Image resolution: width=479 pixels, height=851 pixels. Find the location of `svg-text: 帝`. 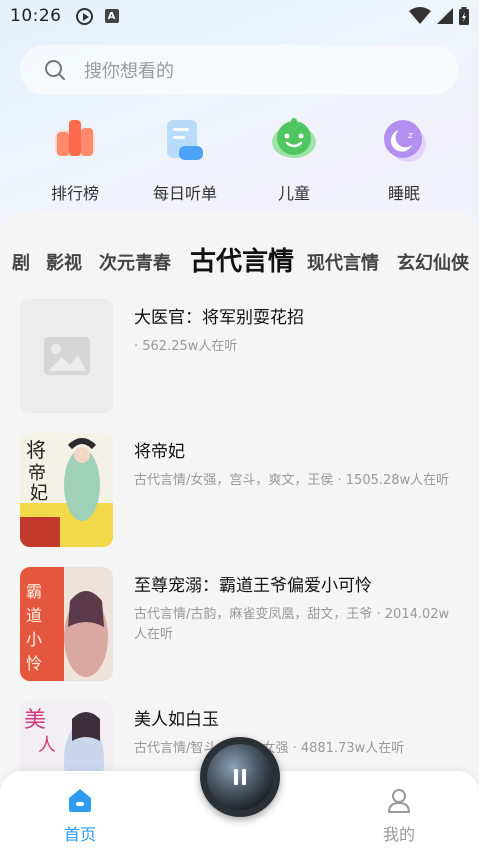

svg-text: 帝 is located at coordinates (37, 473).